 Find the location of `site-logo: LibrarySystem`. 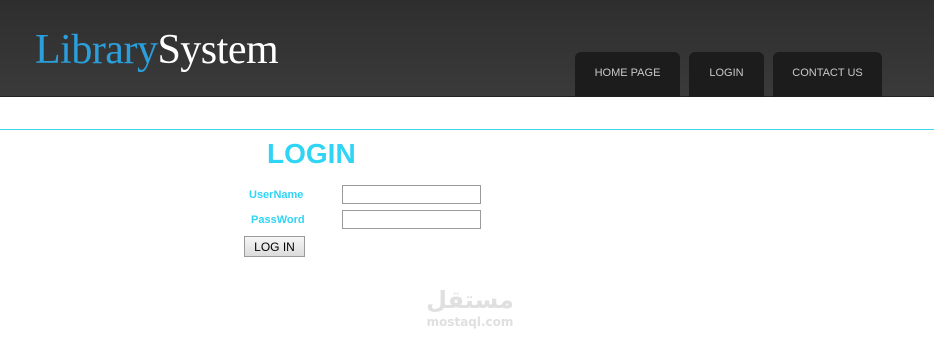

site-logo: LibrarySystem is located at coordinates (157, 50).